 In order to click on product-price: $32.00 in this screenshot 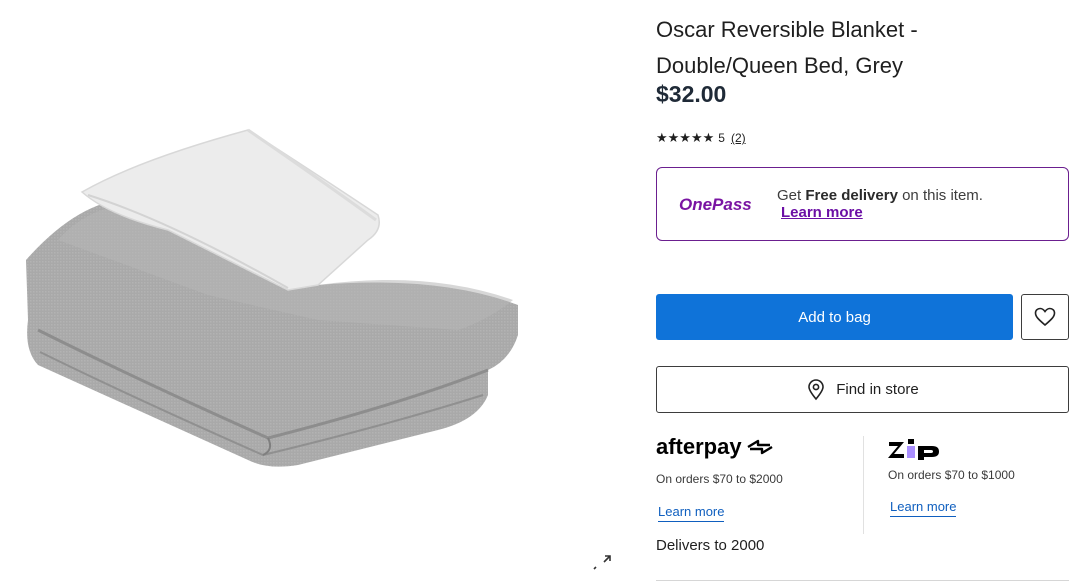, I will do `click(691, 94)`.